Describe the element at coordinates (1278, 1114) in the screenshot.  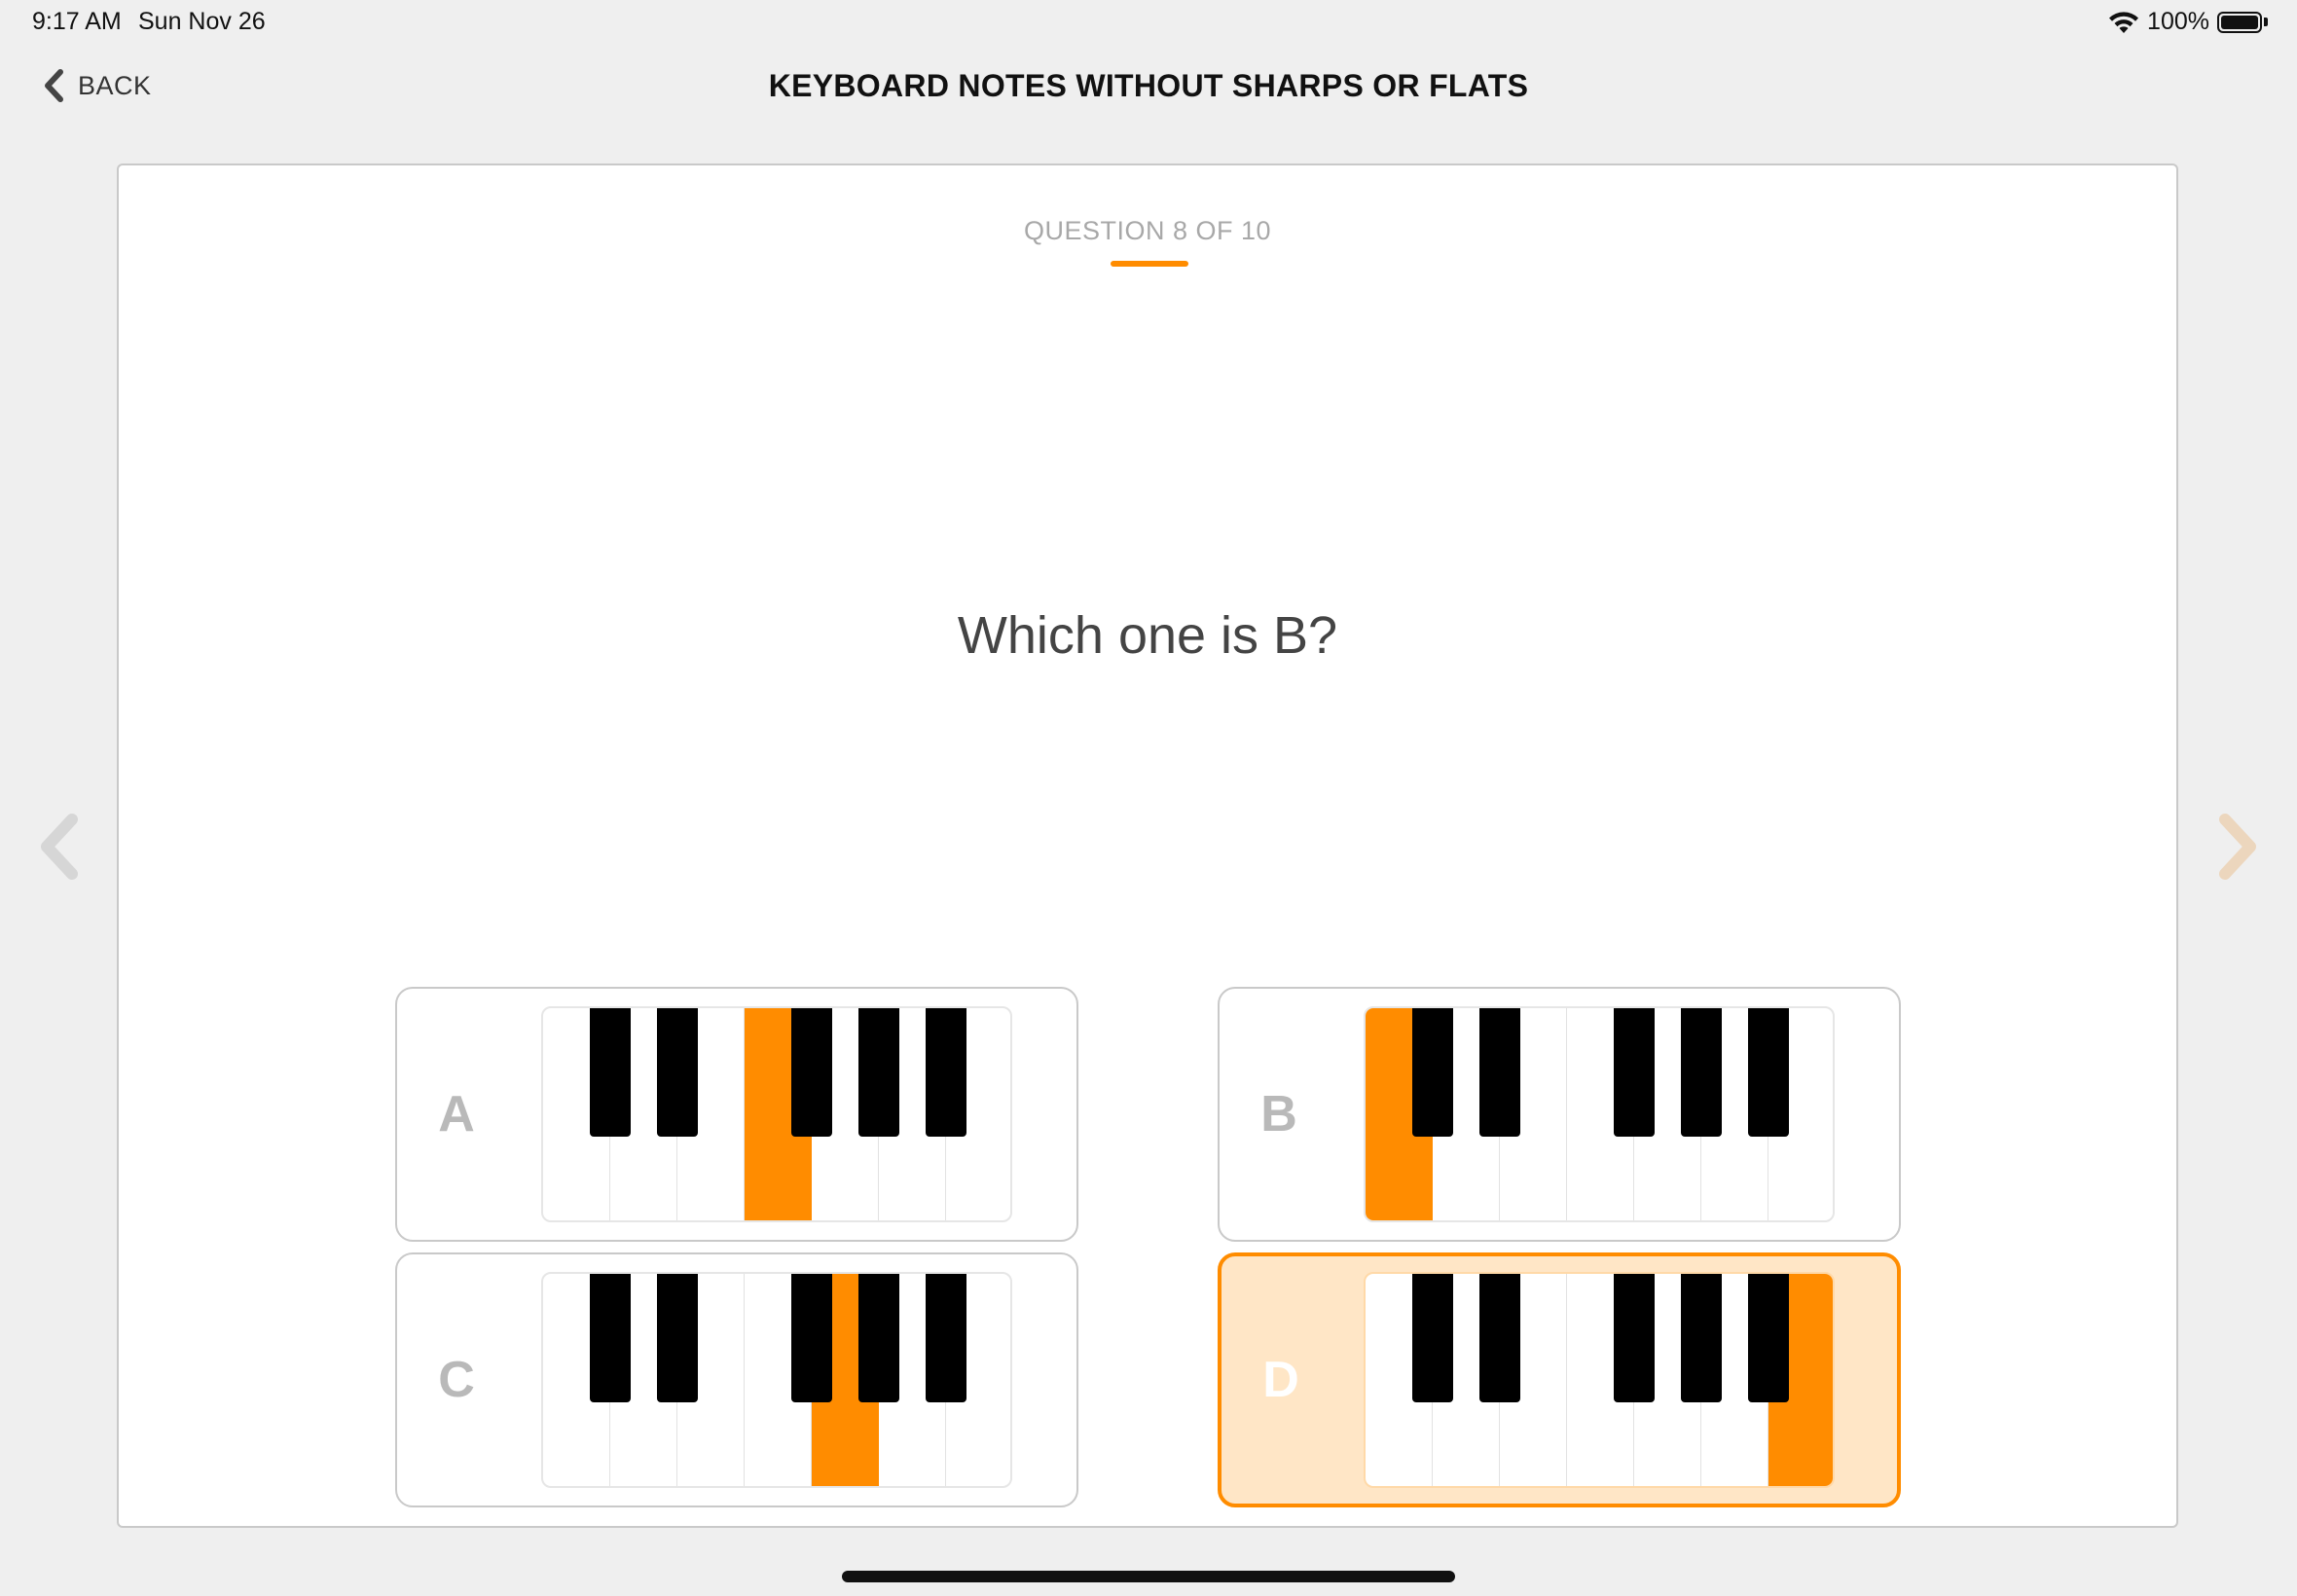
I see `option-letter: B` at that location.